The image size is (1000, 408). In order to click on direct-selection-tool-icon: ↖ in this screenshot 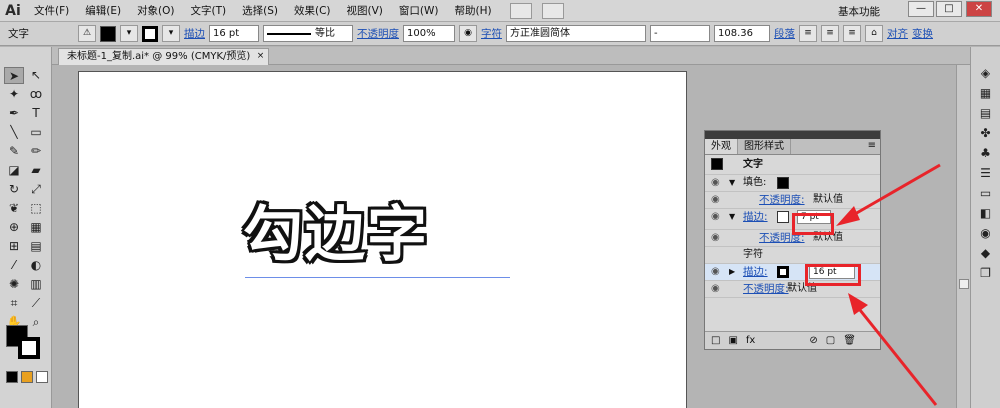, I will do `click(36, 75)`.